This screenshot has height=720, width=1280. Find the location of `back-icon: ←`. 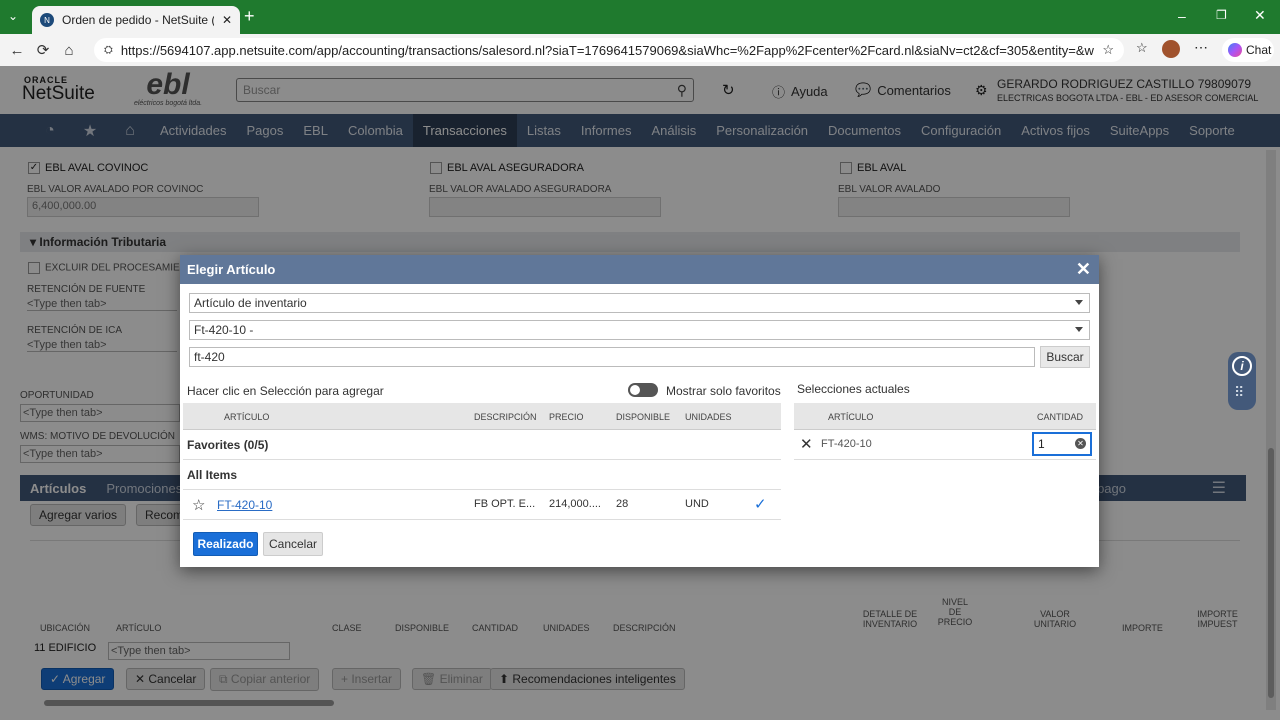

back-icon: ← is located at coordinates (17, 50).